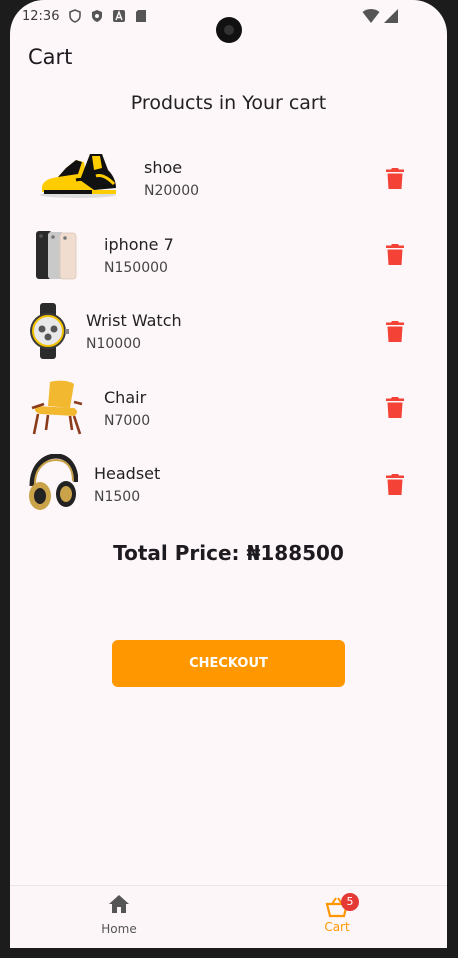 This screenshot has width=458, height=958. I want to click on nav-home-label: Home, so click(119, 929).